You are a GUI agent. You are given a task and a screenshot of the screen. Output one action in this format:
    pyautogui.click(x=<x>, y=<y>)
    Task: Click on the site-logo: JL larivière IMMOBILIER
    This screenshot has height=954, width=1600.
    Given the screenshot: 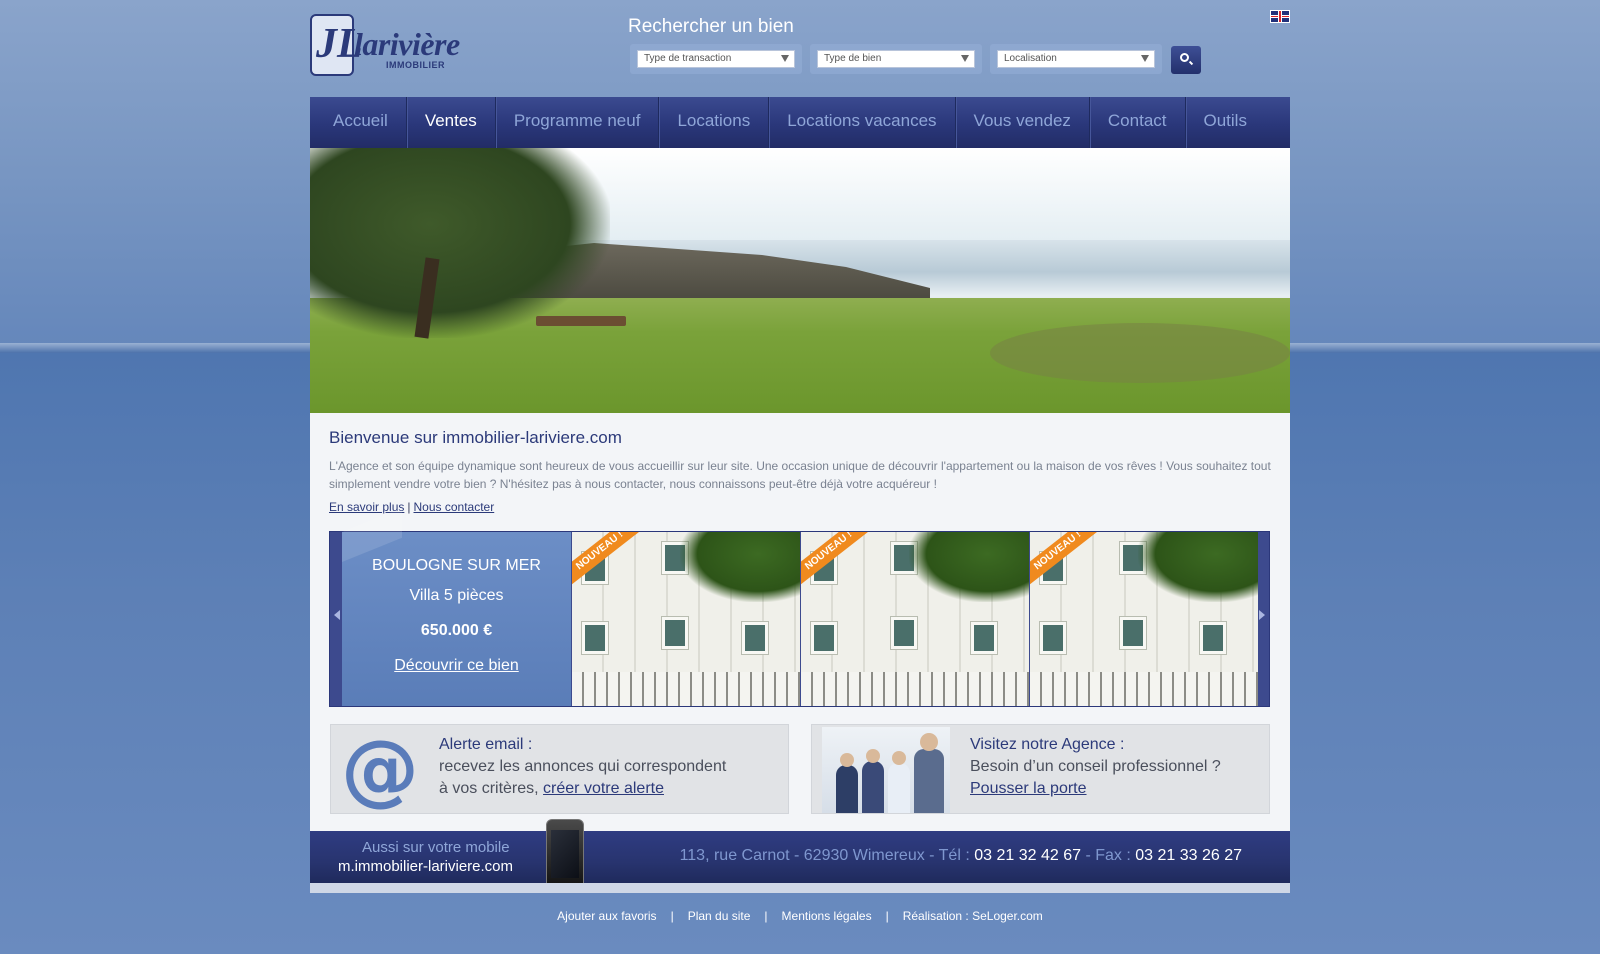 What is the action you would take?
    pyautogui.click(x=385, y=46)
    